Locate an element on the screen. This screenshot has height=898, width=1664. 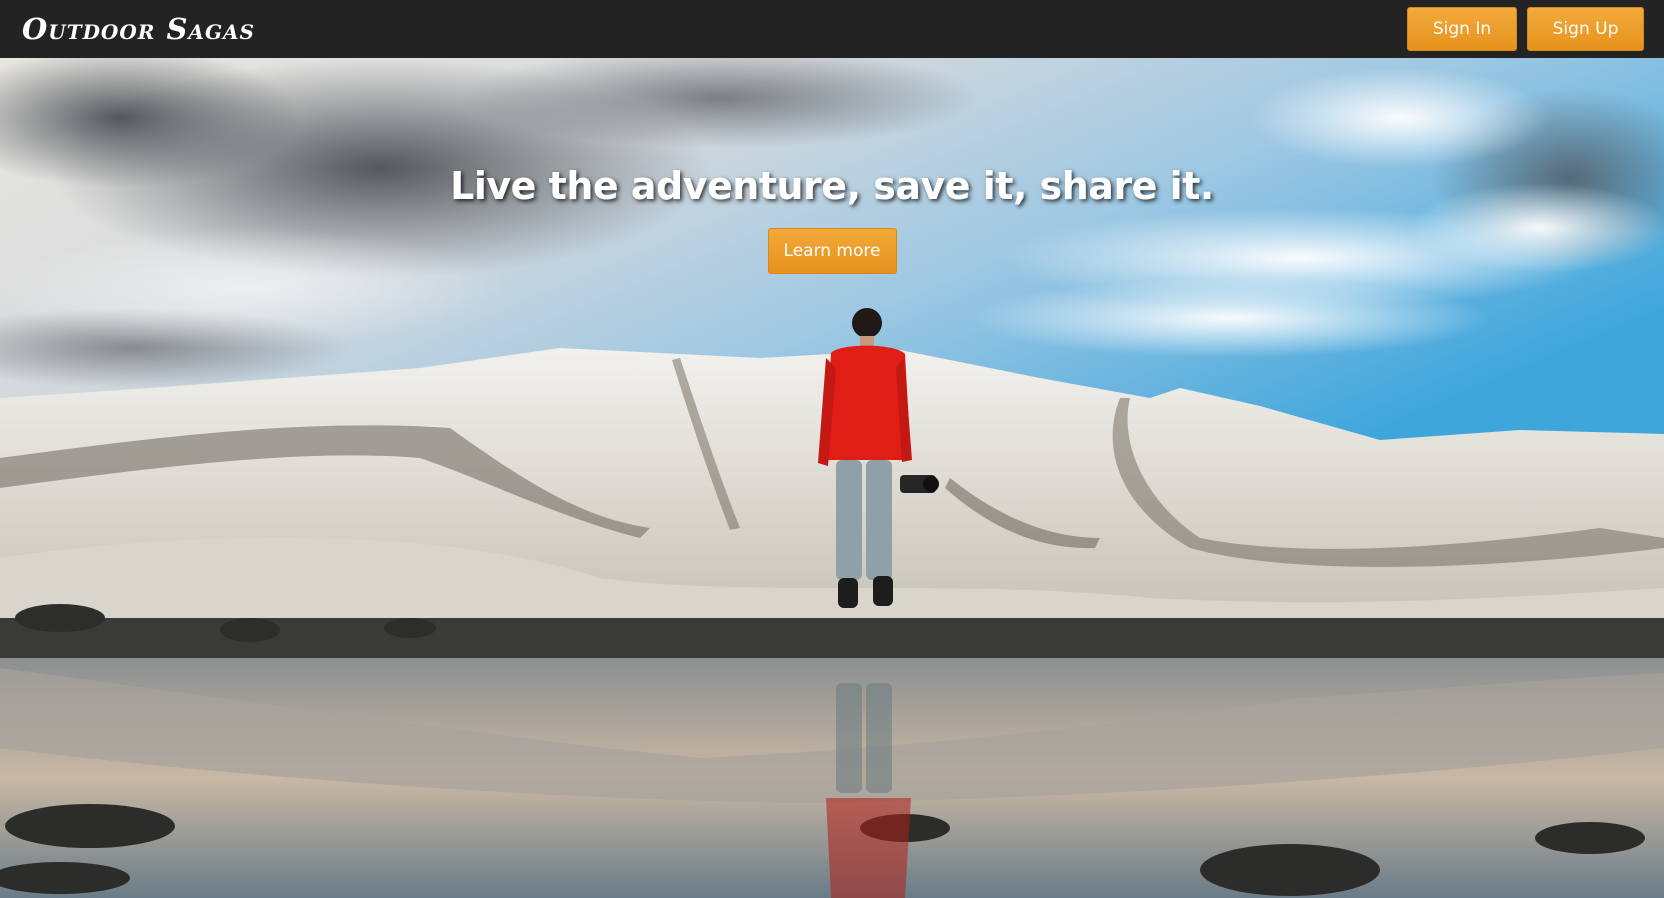
nav-actions: Sign In Sign Up is located at coordinates (1525, 29).